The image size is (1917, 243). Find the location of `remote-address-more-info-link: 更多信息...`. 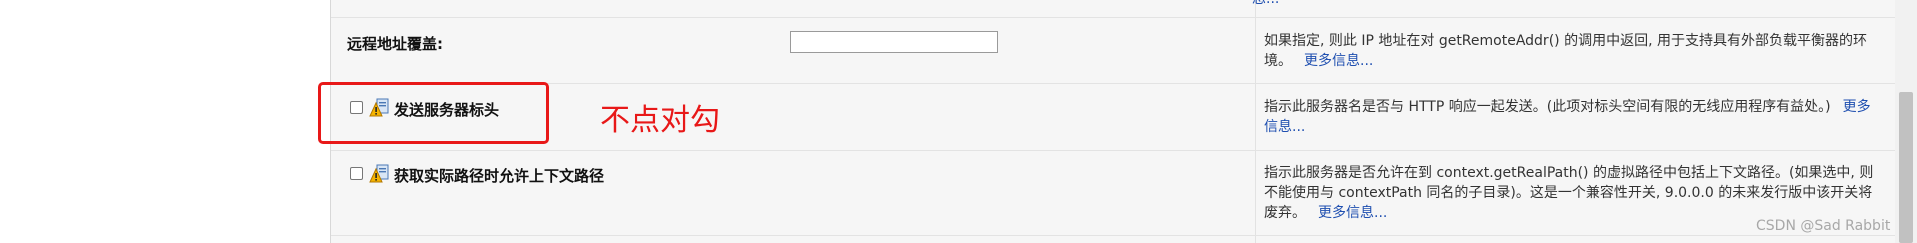

remote-address-more-info-link: 更多信息... is located at coordinates (1338, 61).